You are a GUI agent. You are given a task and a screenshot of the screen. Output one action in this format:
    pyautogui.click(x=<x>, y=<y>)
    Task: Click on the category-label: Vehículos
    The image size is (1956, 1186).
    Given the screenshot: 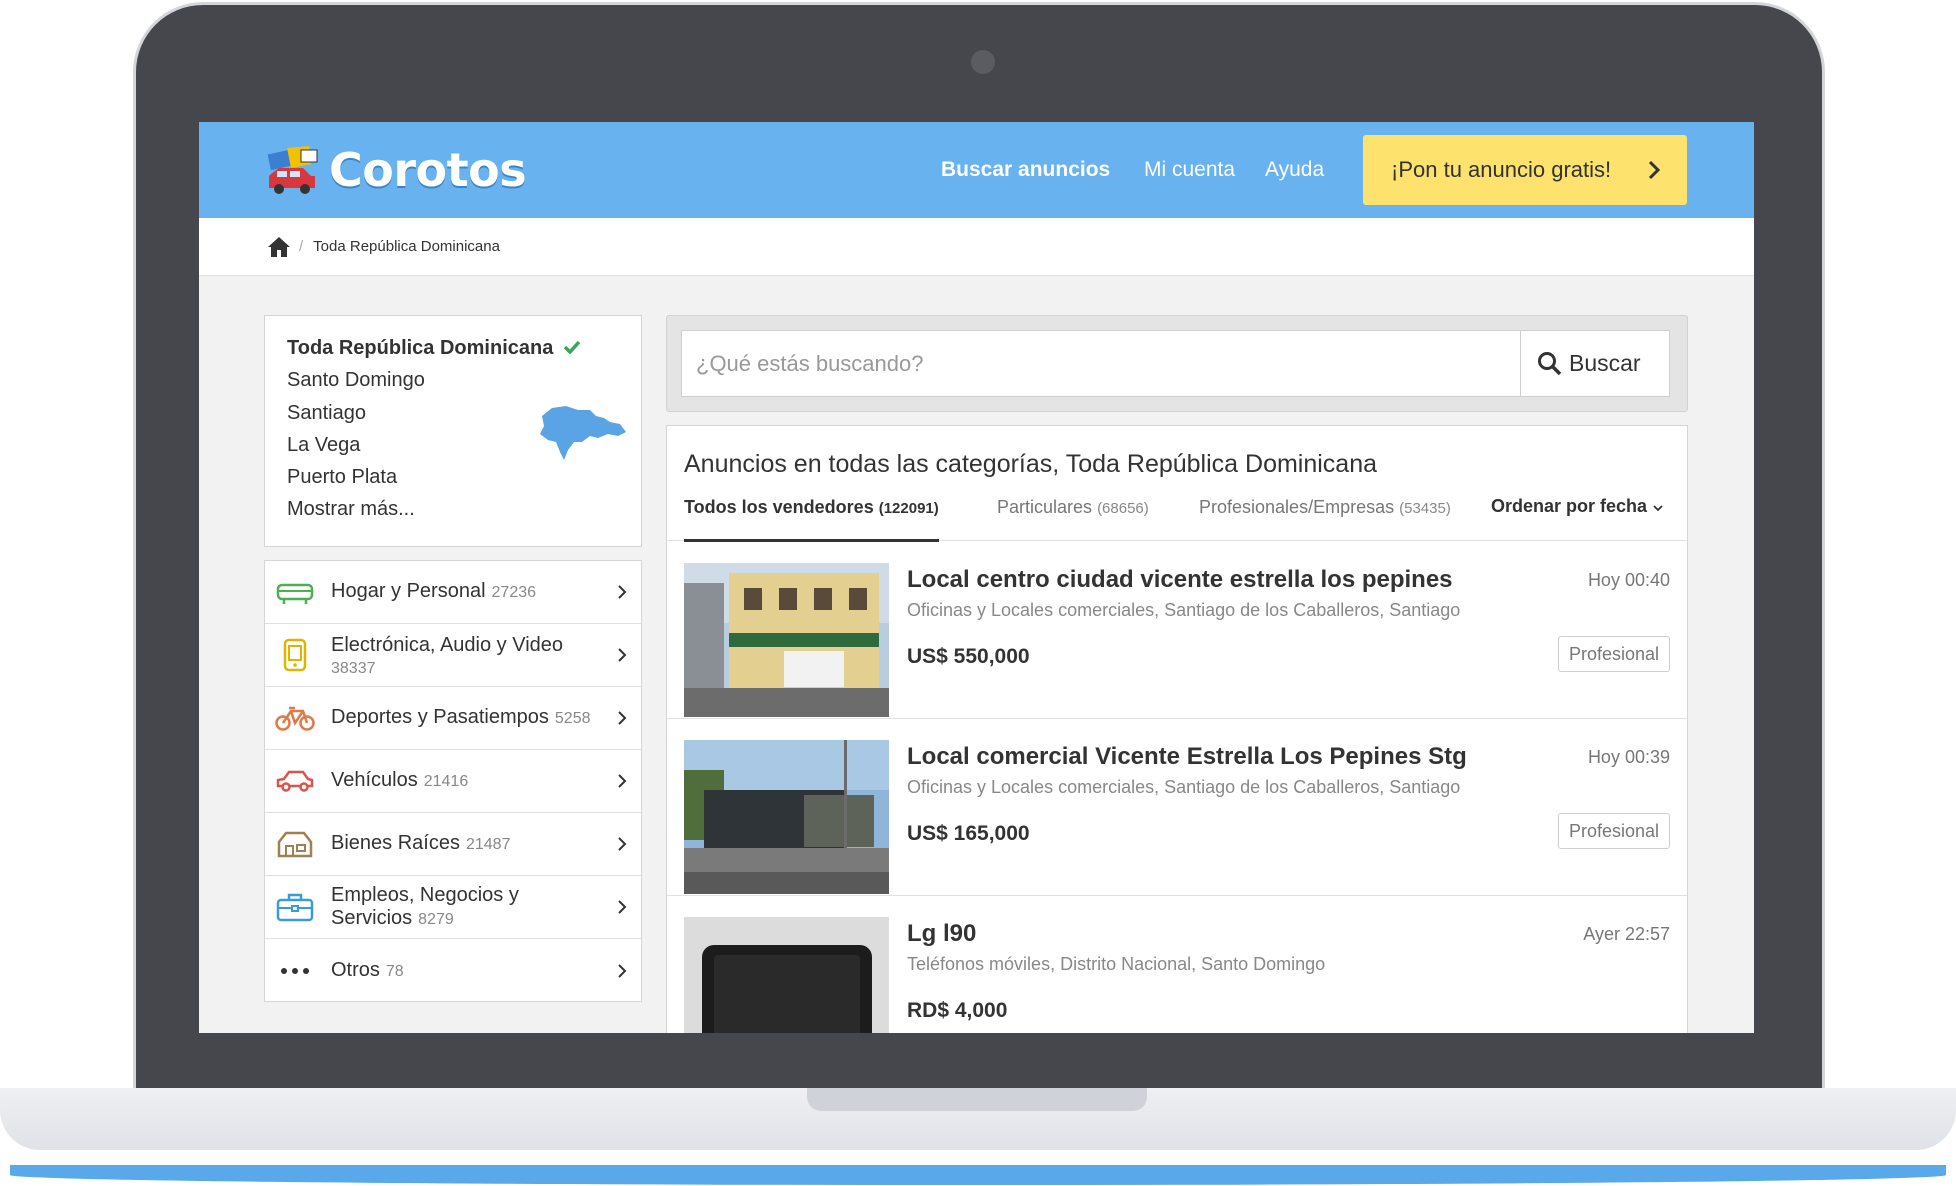 What is the action you would take?
    pyautogui.click(x=374, y=780)
    